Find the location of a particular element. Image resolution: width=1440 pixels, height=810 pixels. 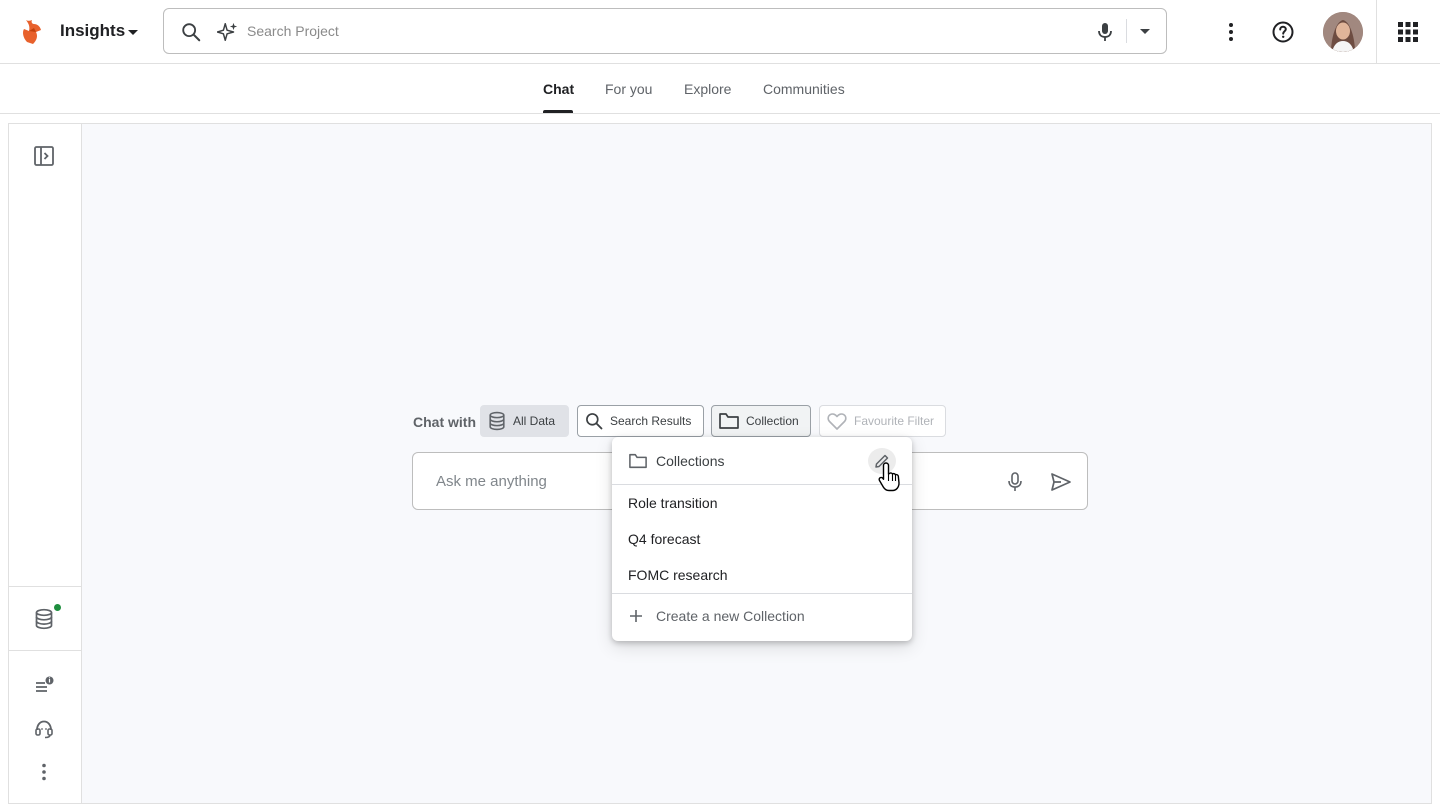

nav-tabs: Chat For you Explore Communities is located at coordinates (720, 89).